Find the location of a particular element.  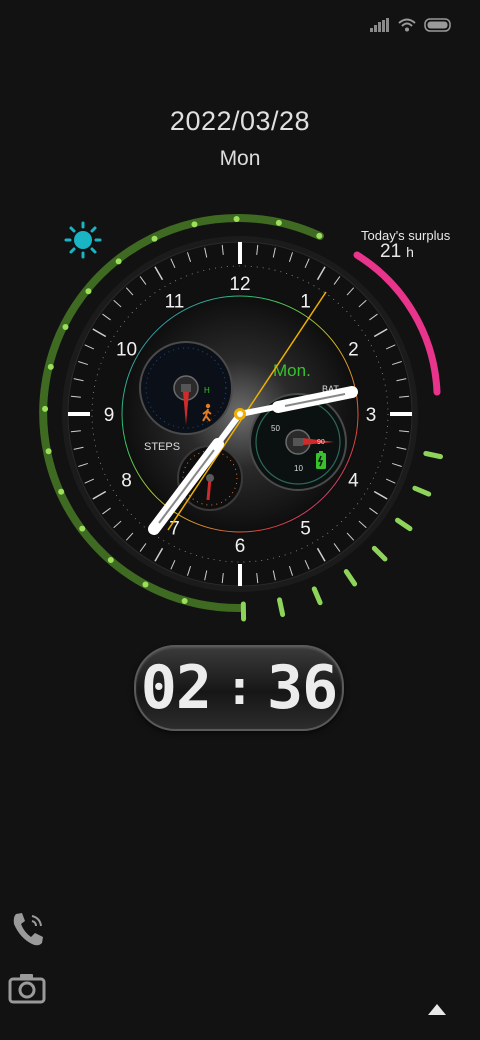

wifi-icon is located at coordinates (407, 25).